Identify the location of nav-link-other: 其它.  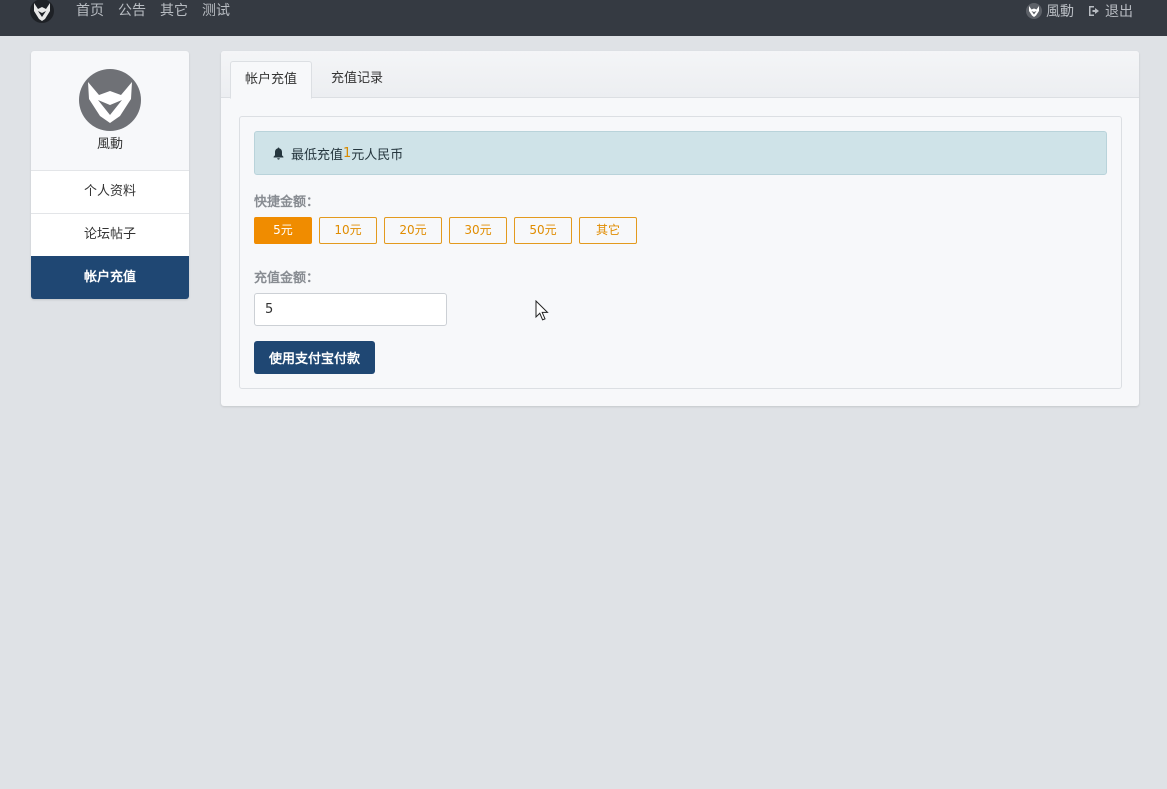
(174, 11).